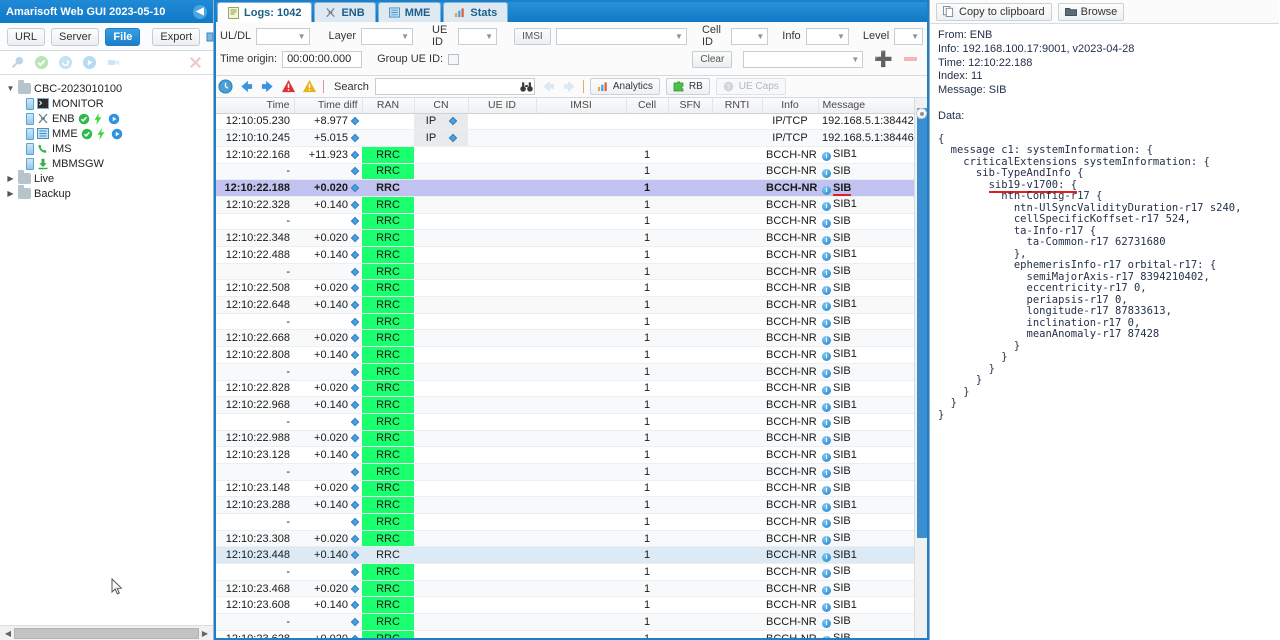 Image resolution: width=1280 pixels, height=640 pixels. What do you see at coordinates (328, 106) in the screenshot?
I see `column-header-time-diff: Time diff` at bounding box center [328, 106].